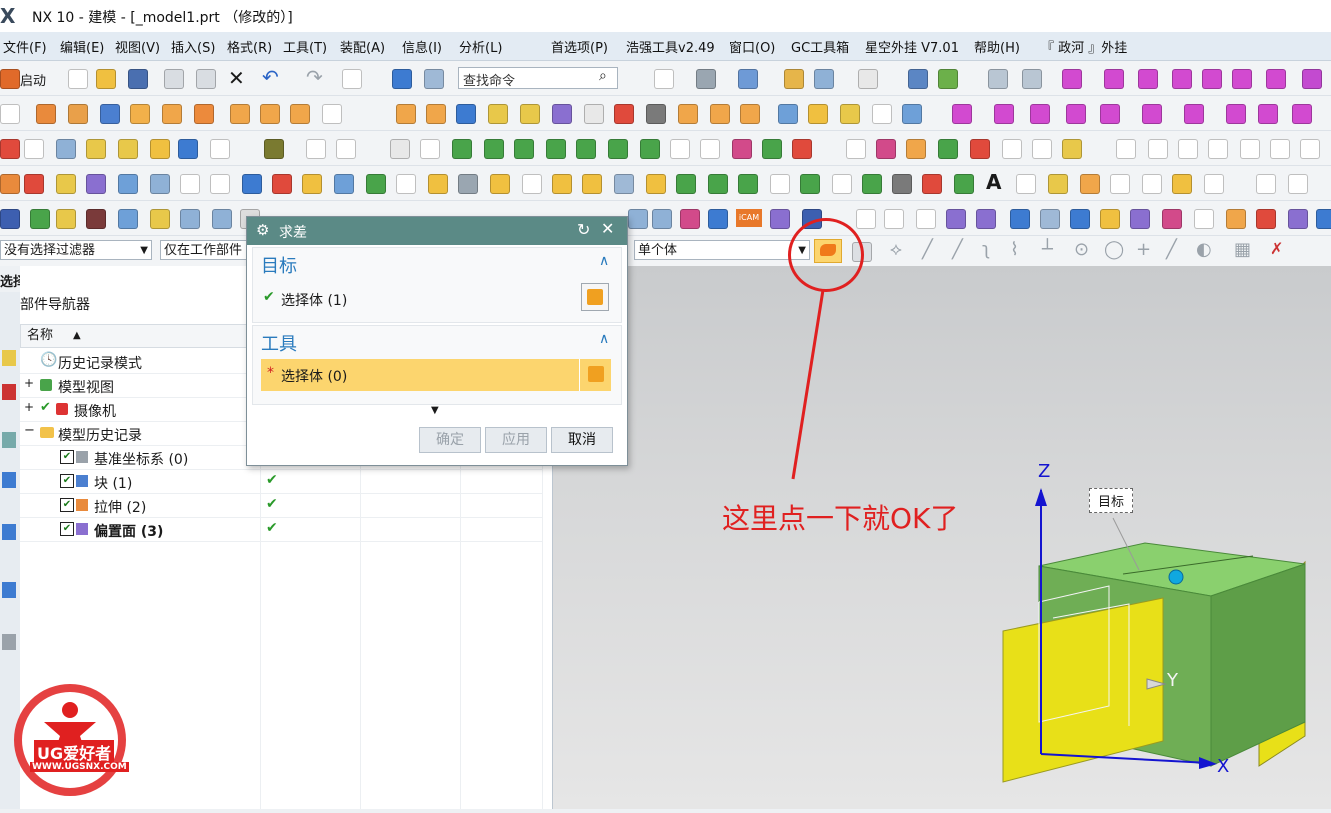  I want to click on plugin-tool-12-icon, so click(344, 184).